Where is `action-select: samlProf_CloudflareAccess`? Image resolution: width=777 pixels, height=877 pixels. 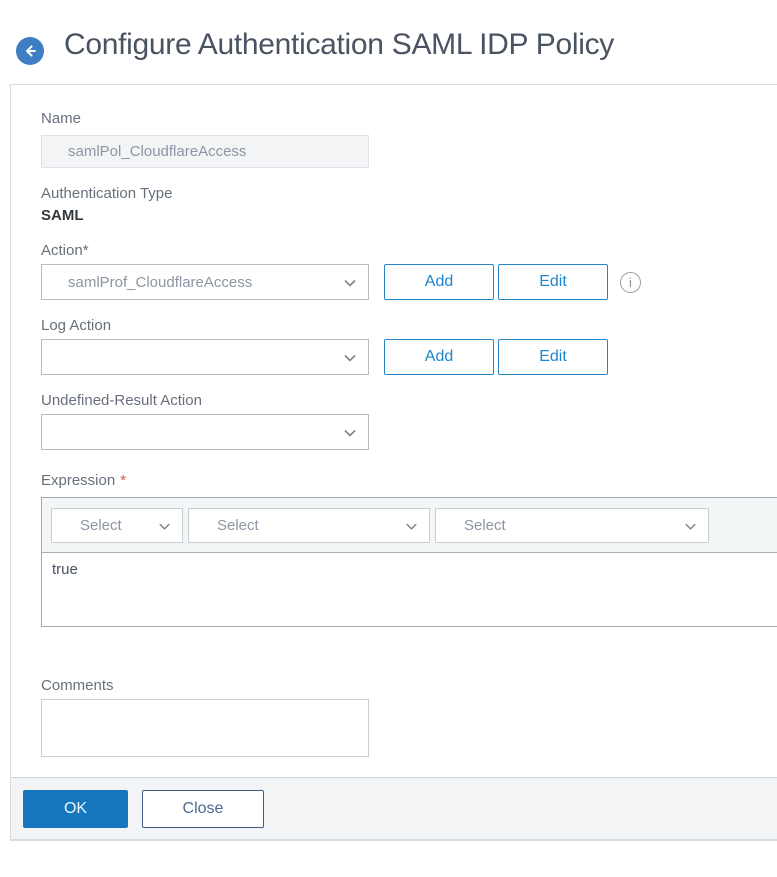
action-select: samlProf_CloudflareAccess is located at coordinates (205, 282).